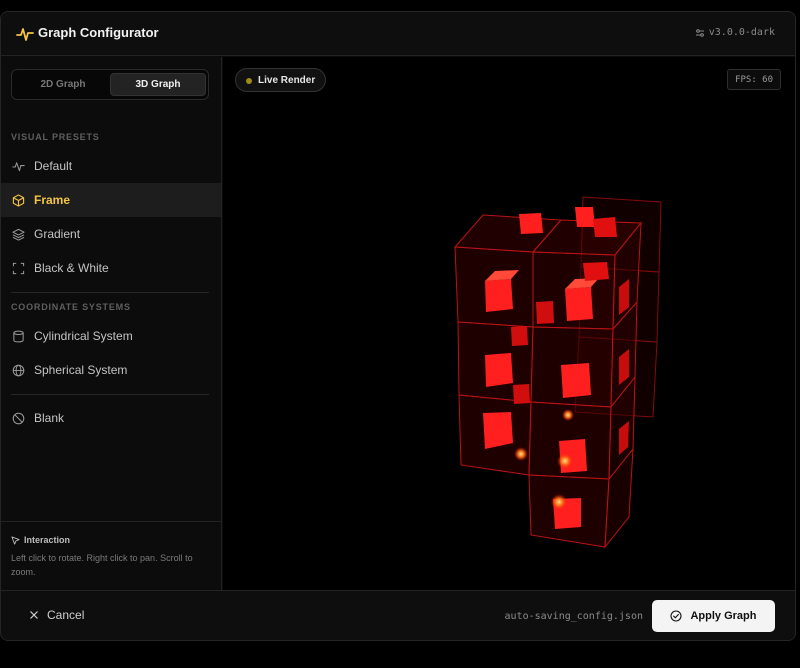  I want to click on interaction-hint-header: Interaction, so click(40, 540).